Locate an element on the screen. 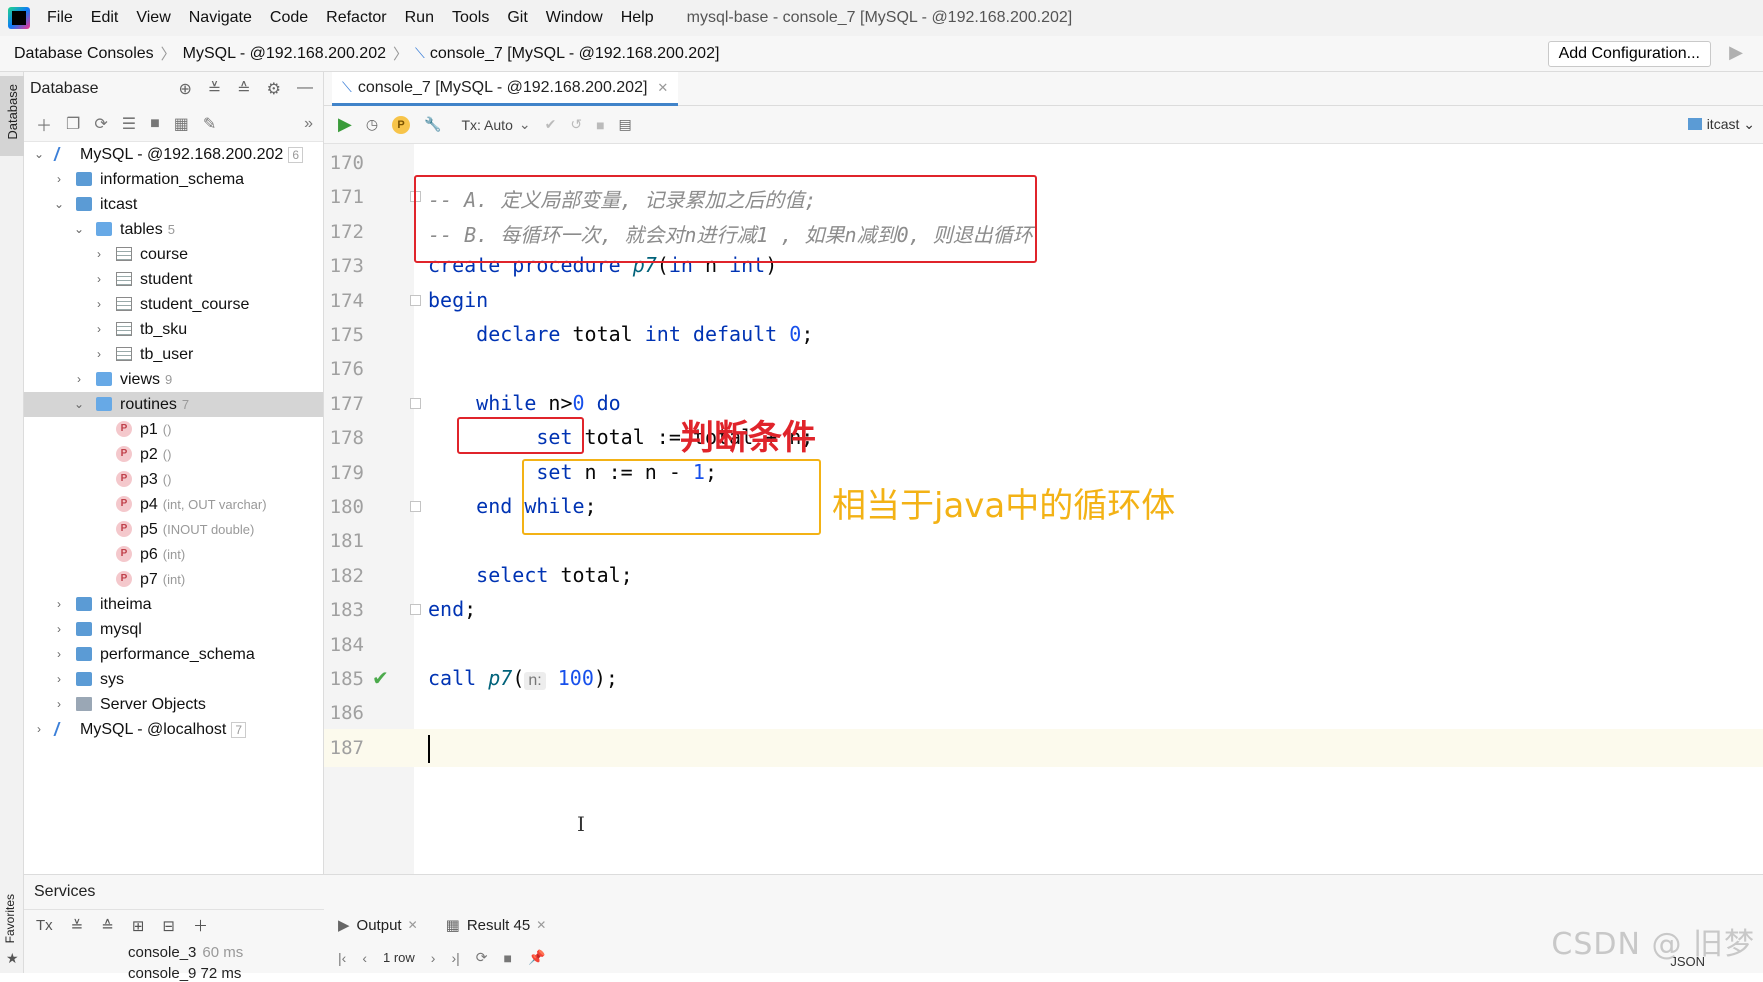 The width and height of the screenshot is (1763, 982). tree-item: › Server Objects is located at coordinates (173, 704).